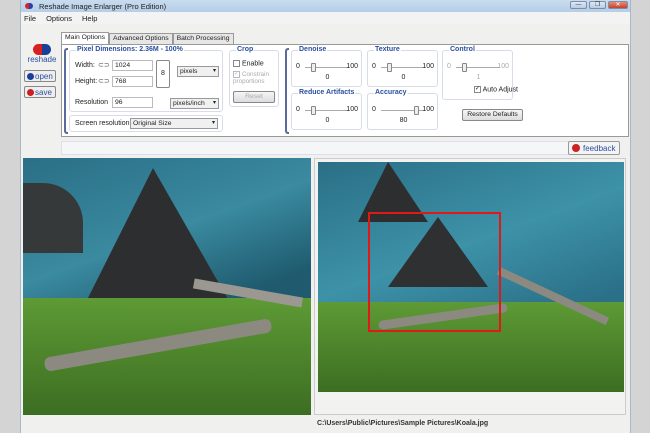 The width and height of the screenshot is (650, 433). I want to click on accuracy-value: 80, so click(403, 120).